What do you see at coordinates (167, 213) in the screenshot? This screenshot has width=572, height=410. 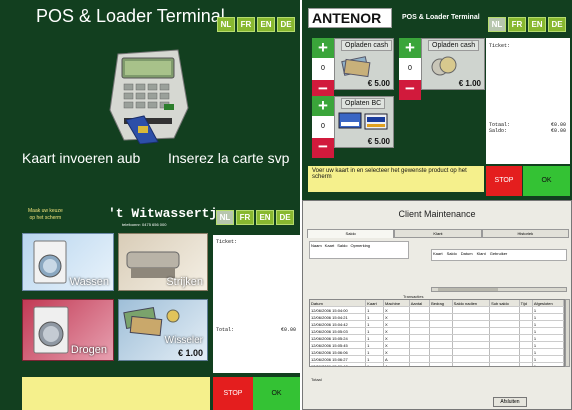 I see `brand-title: 't Witwassertje` at bounding box center [167, 213].